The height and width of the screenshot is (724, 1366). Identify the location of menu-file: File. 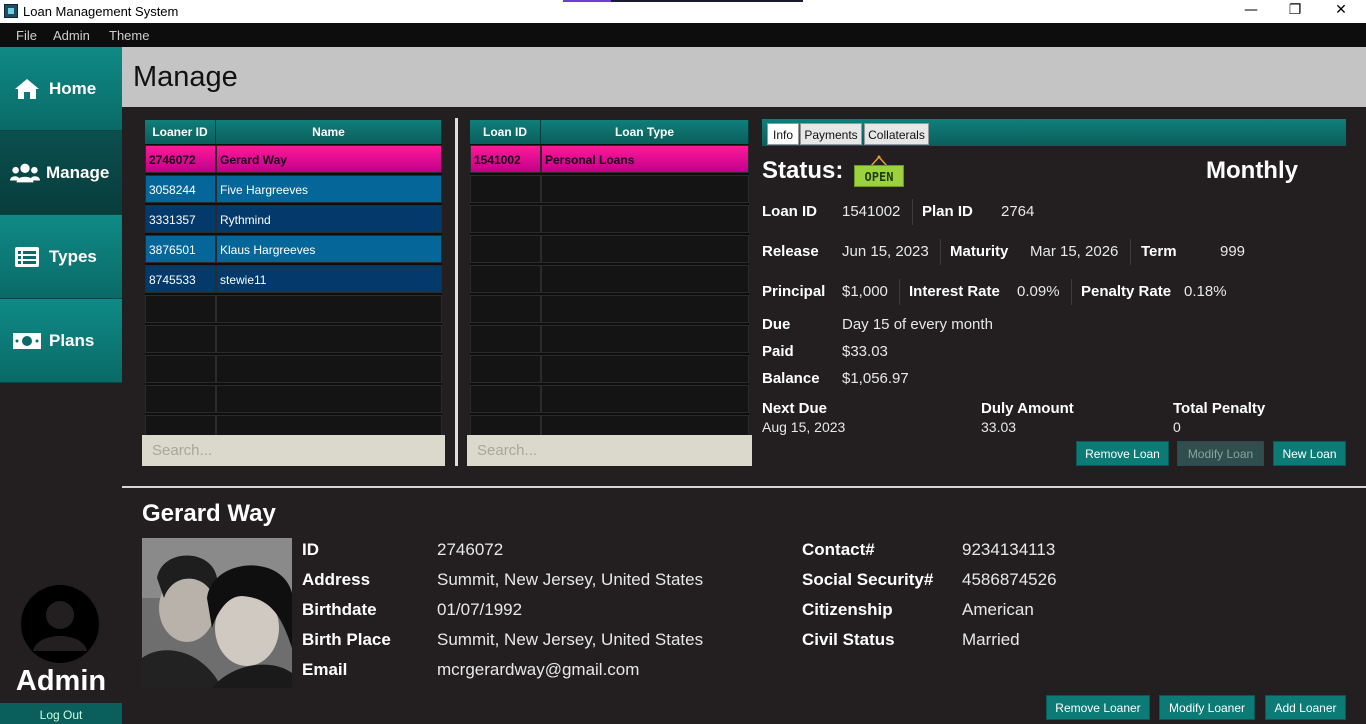
(26, 35).